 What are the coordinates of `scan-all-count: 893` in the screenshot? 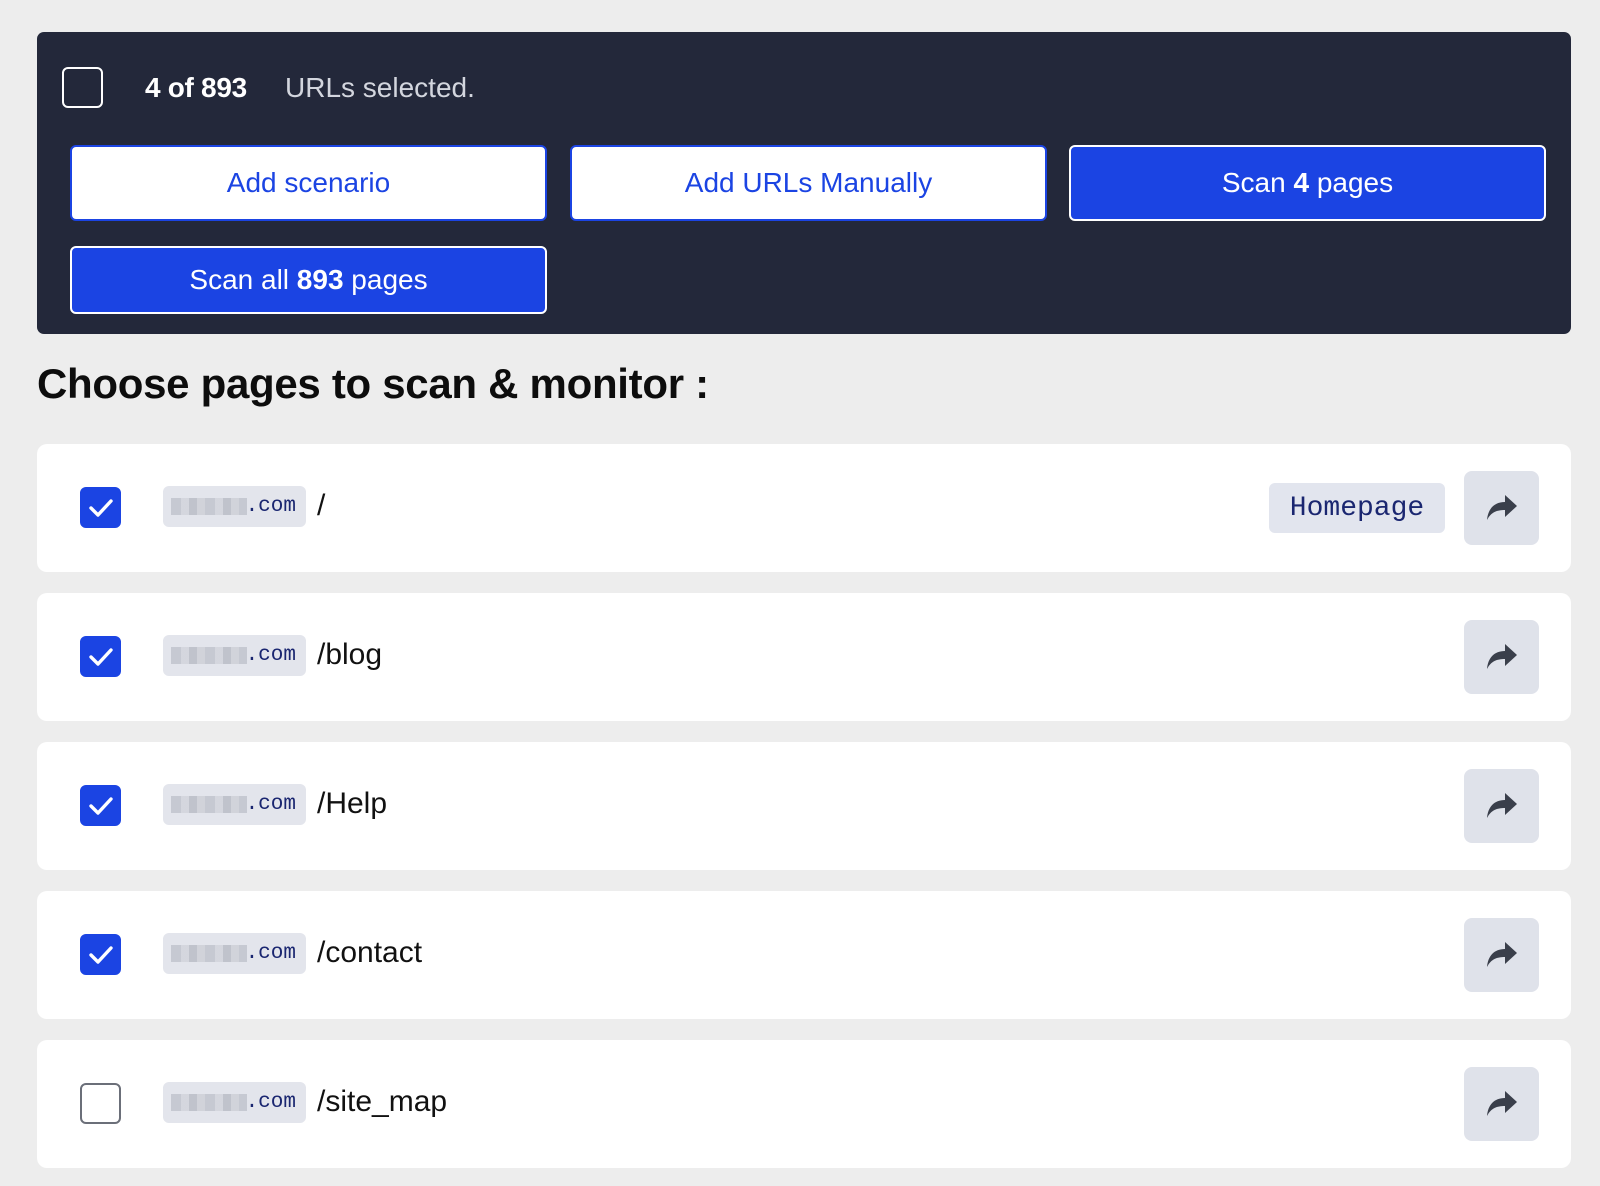 It's located at (320, 279).